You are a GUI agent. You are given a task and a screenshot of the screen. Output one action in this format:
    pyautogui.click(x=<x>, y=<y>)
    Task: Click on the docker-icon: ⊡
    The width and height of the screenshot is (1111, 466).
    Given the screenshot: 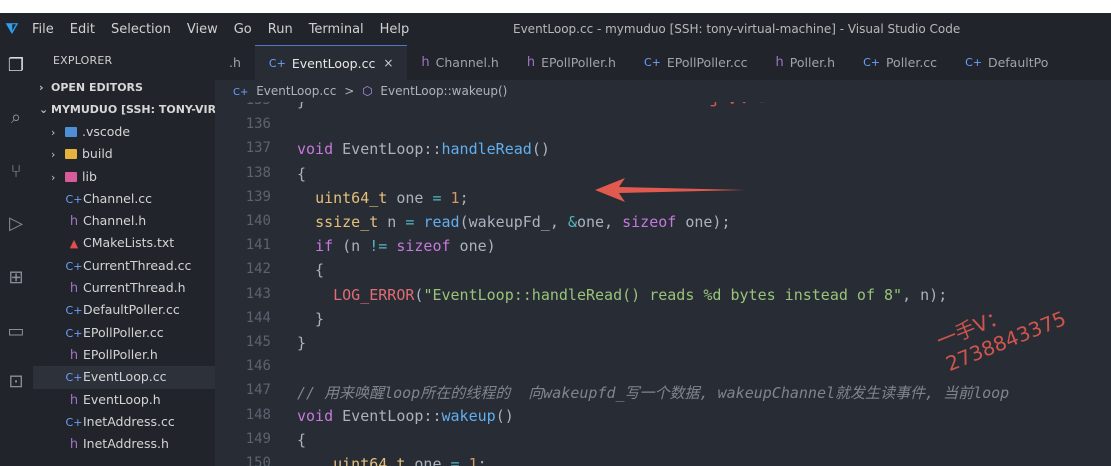 What is the action you would take?
    pyautogui.click(x=16, y=382)
    